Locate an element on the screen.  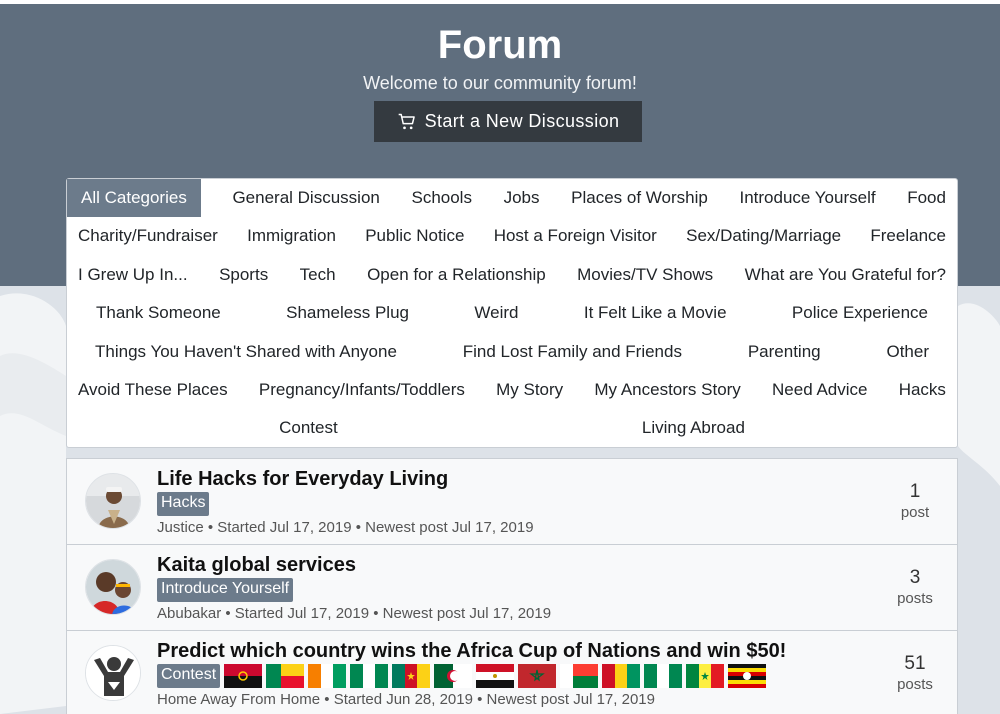
discussion-title: Kaita global services is located at coordinates (256, 565).